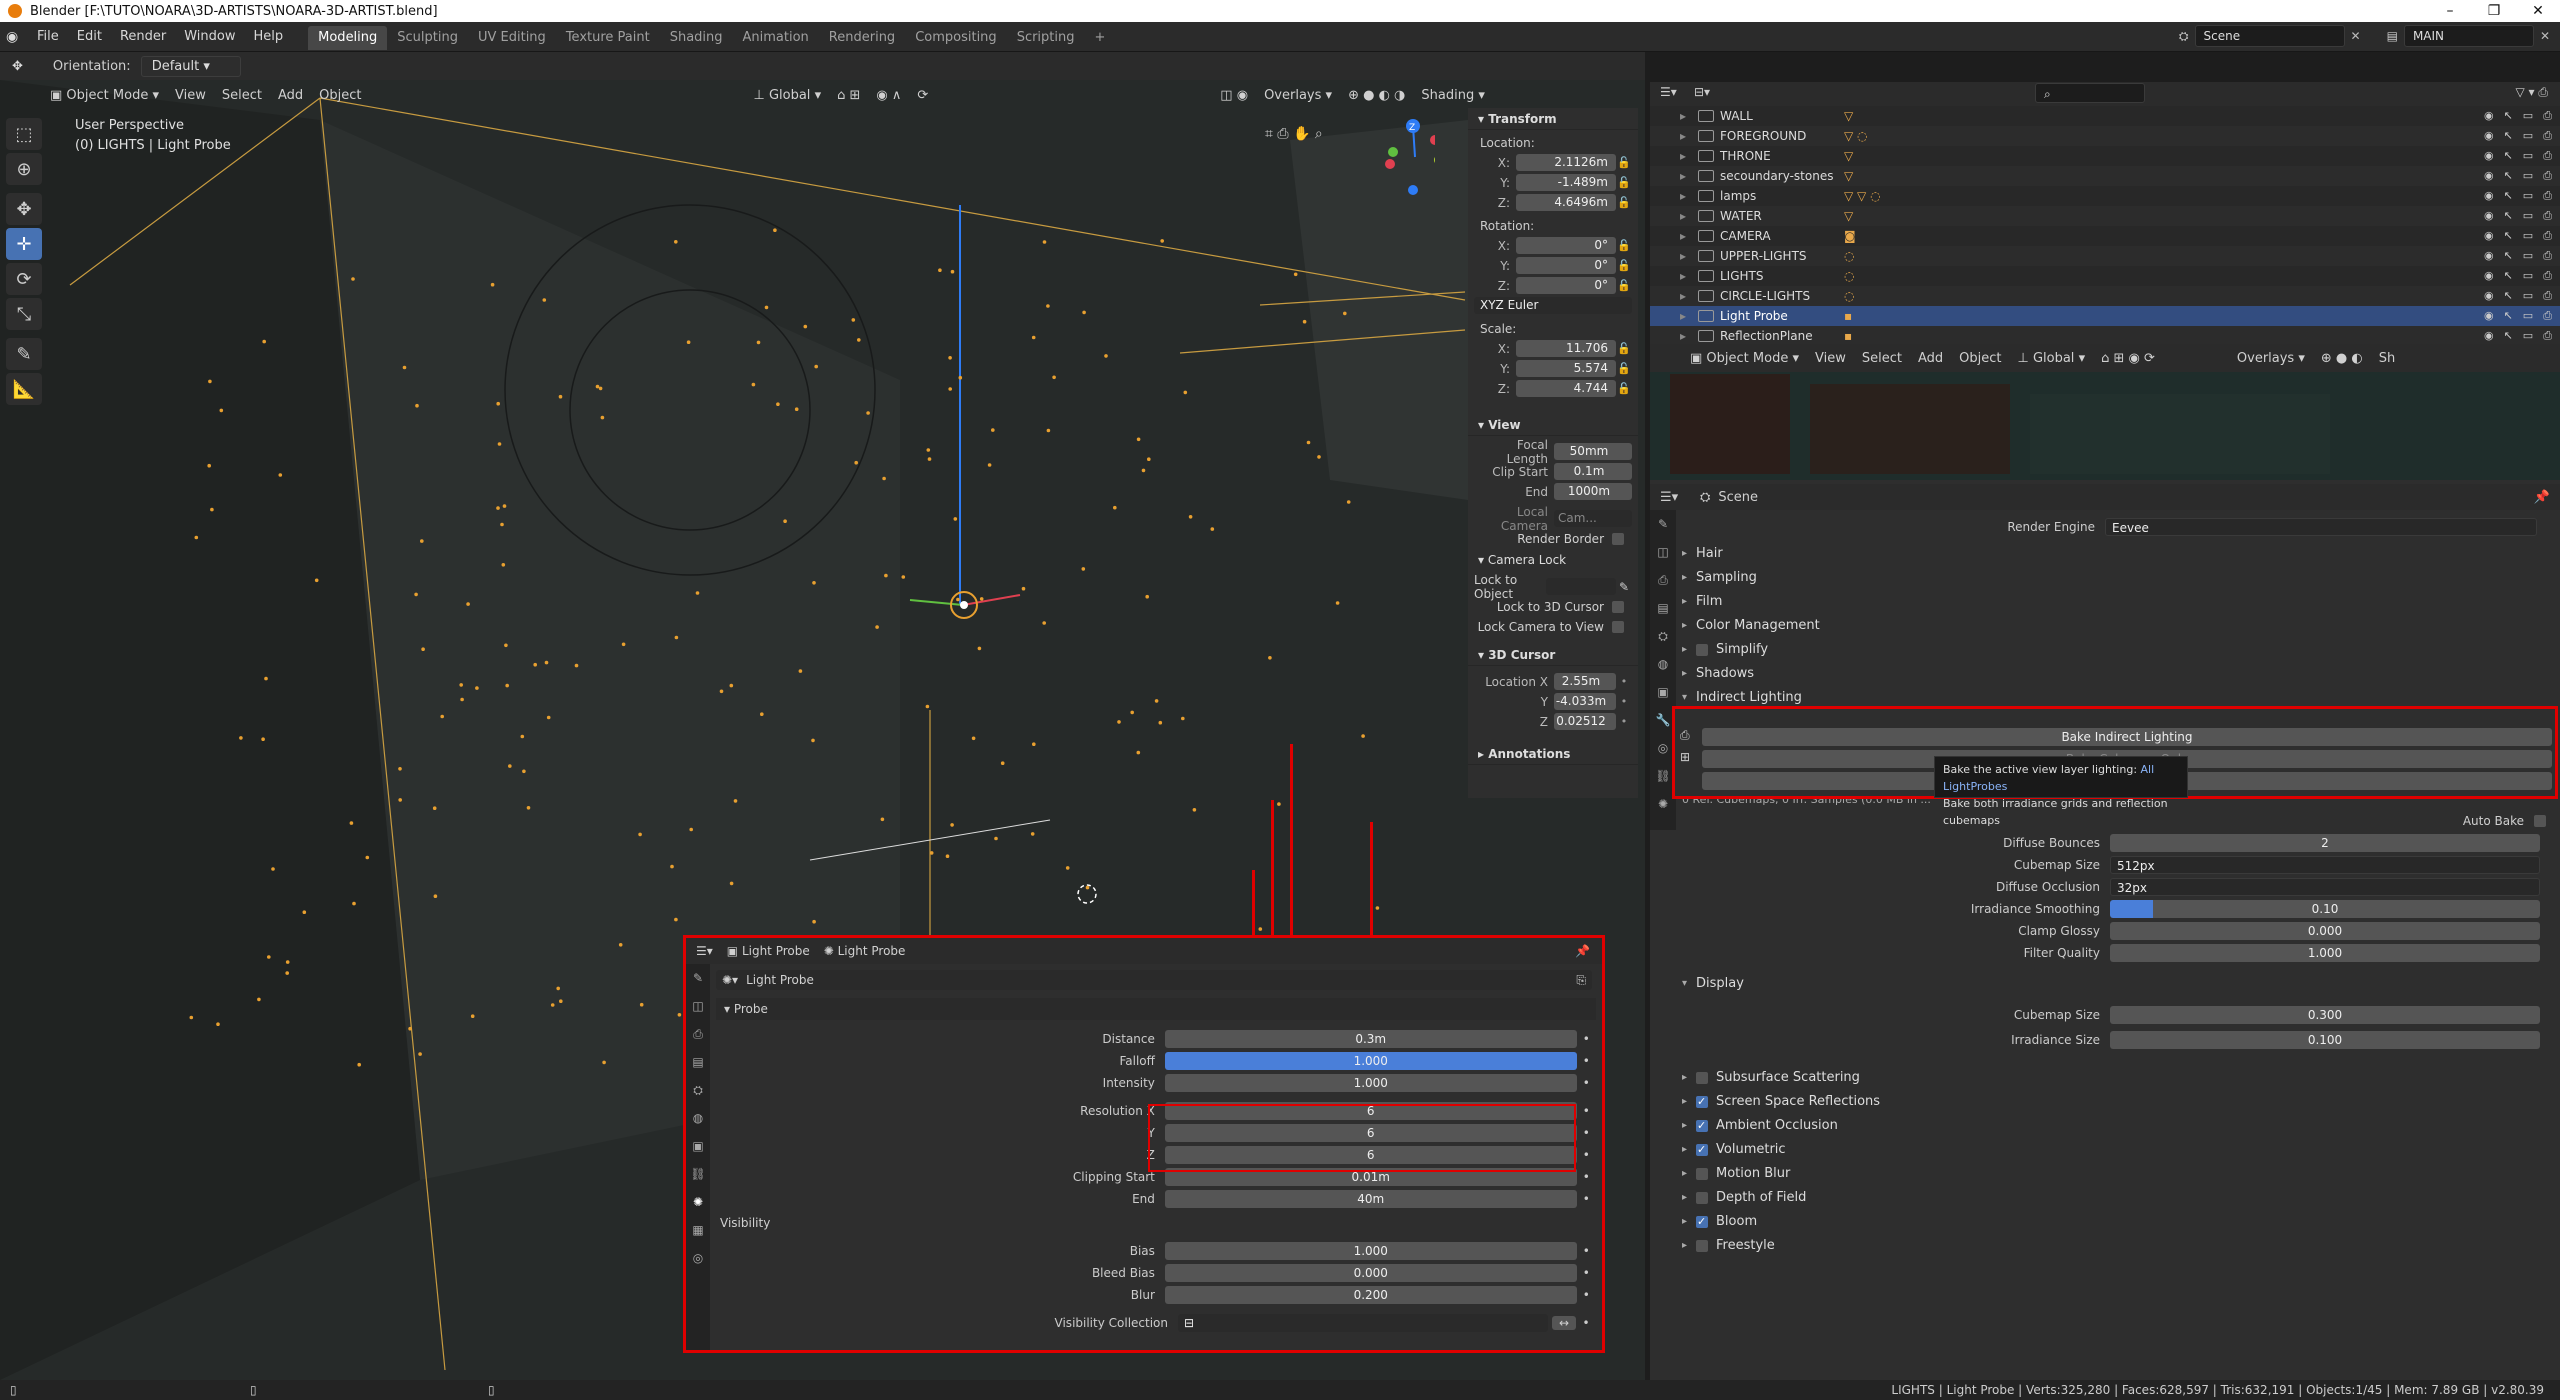 This screenshot has height=1400, width=2560. Describe the element at coordinates (2051, 358) in the screenshot. I see `mini-transform-dropdown: ⊥ Global ▾` at that location.